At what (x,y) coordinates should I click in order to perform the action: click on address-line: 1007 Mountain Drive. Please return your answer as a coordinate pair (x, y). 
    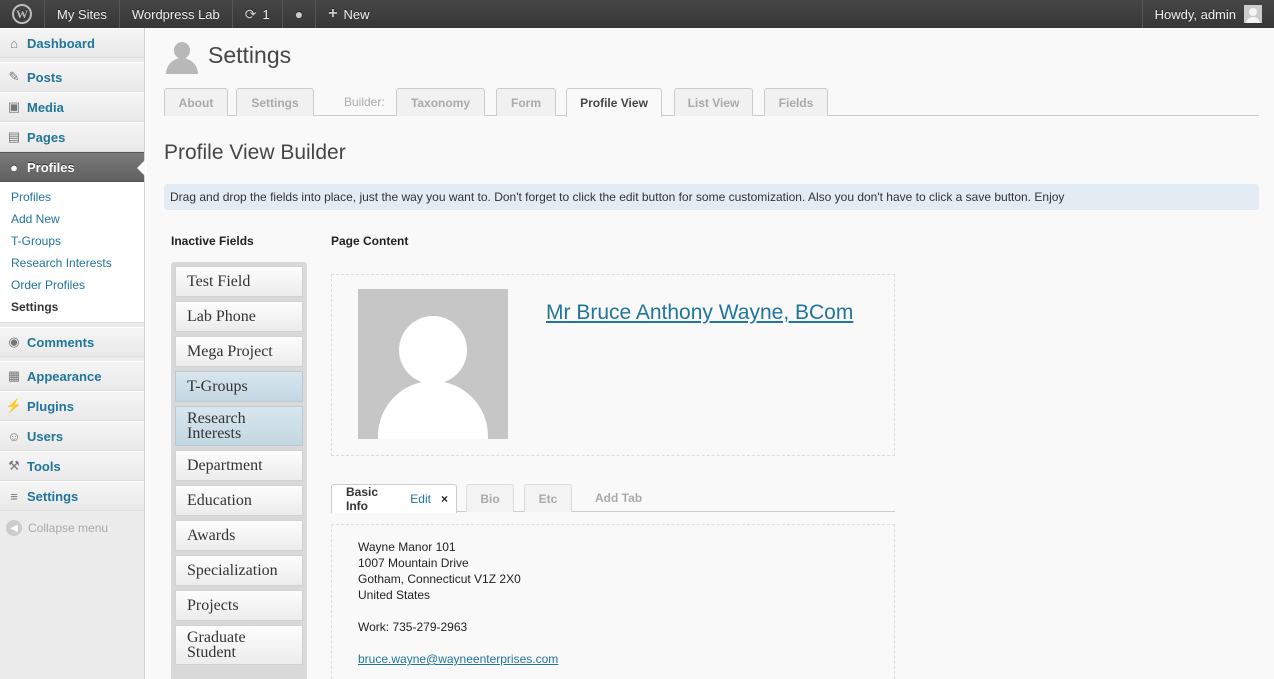
    Looking at the image, I should click on (413, 563).